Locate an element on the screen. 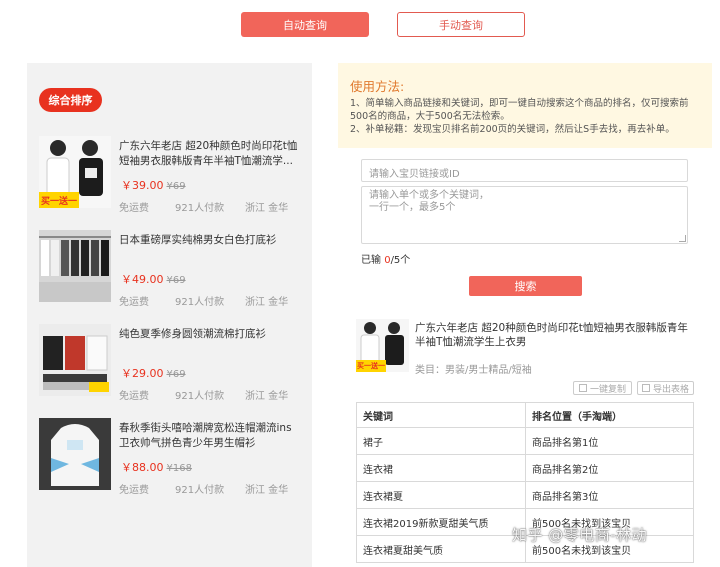  keyword-cell: 连衣裙2019新款夏甜美气质 is located at coordinates (441, 522).